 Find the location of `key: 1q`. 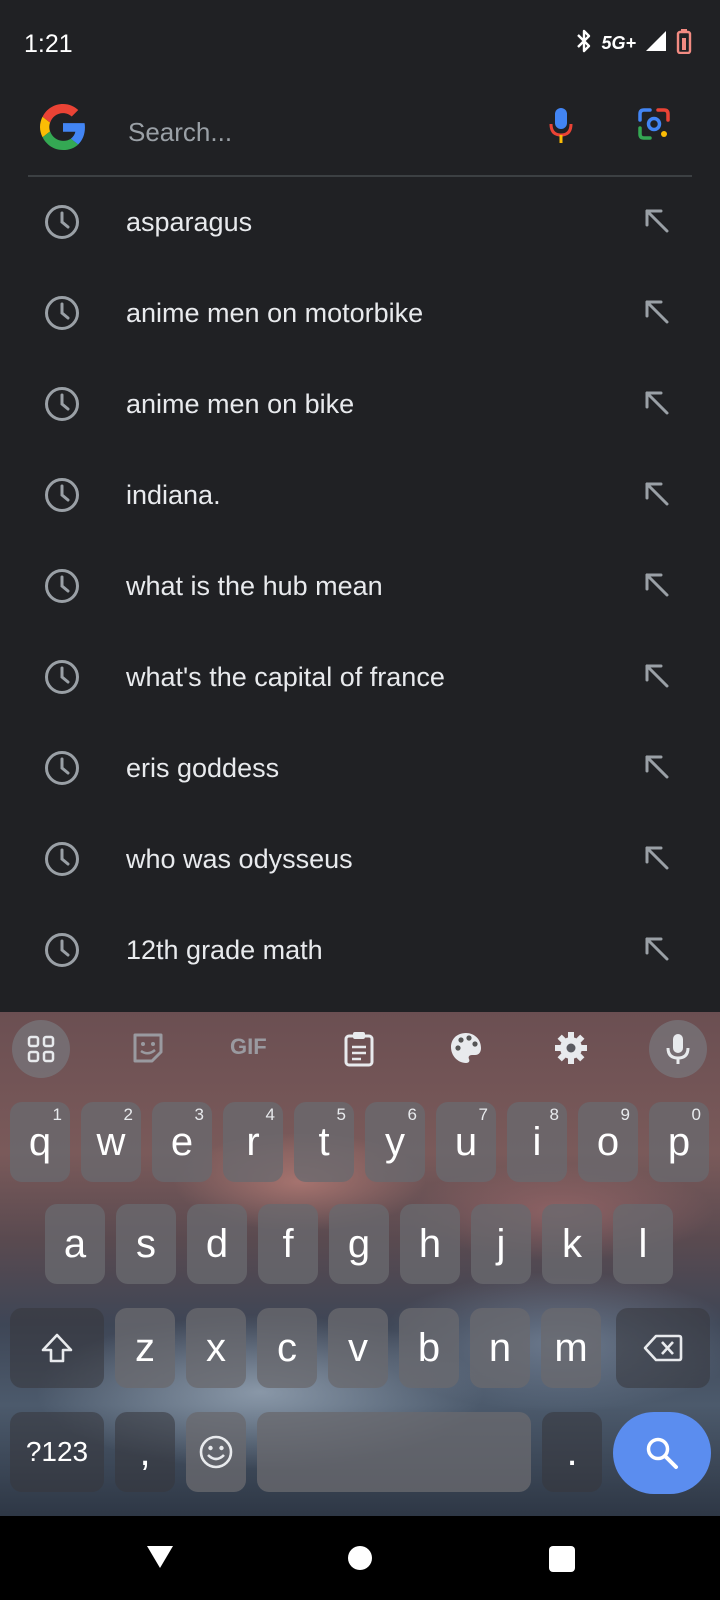

key: 1q is located at coordinates (40, 1142).